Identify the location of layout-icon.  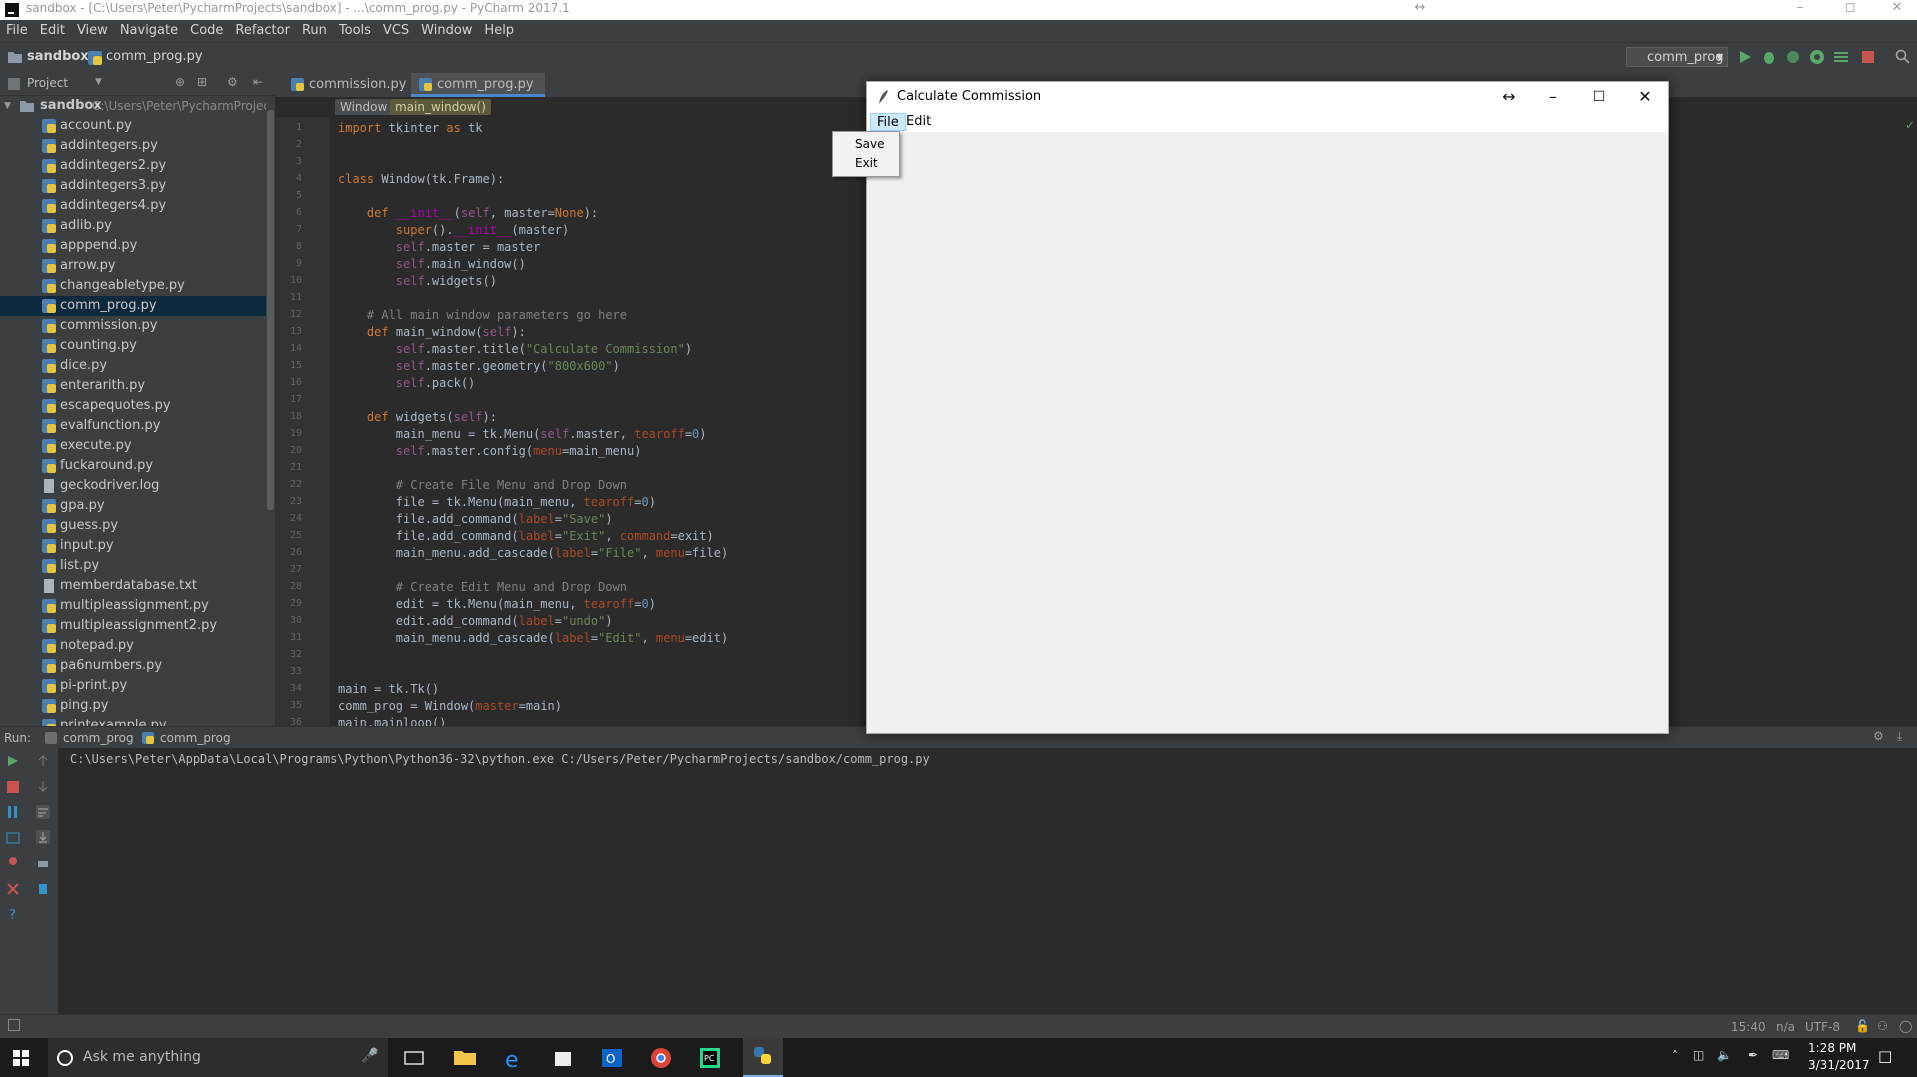
(13, 838).